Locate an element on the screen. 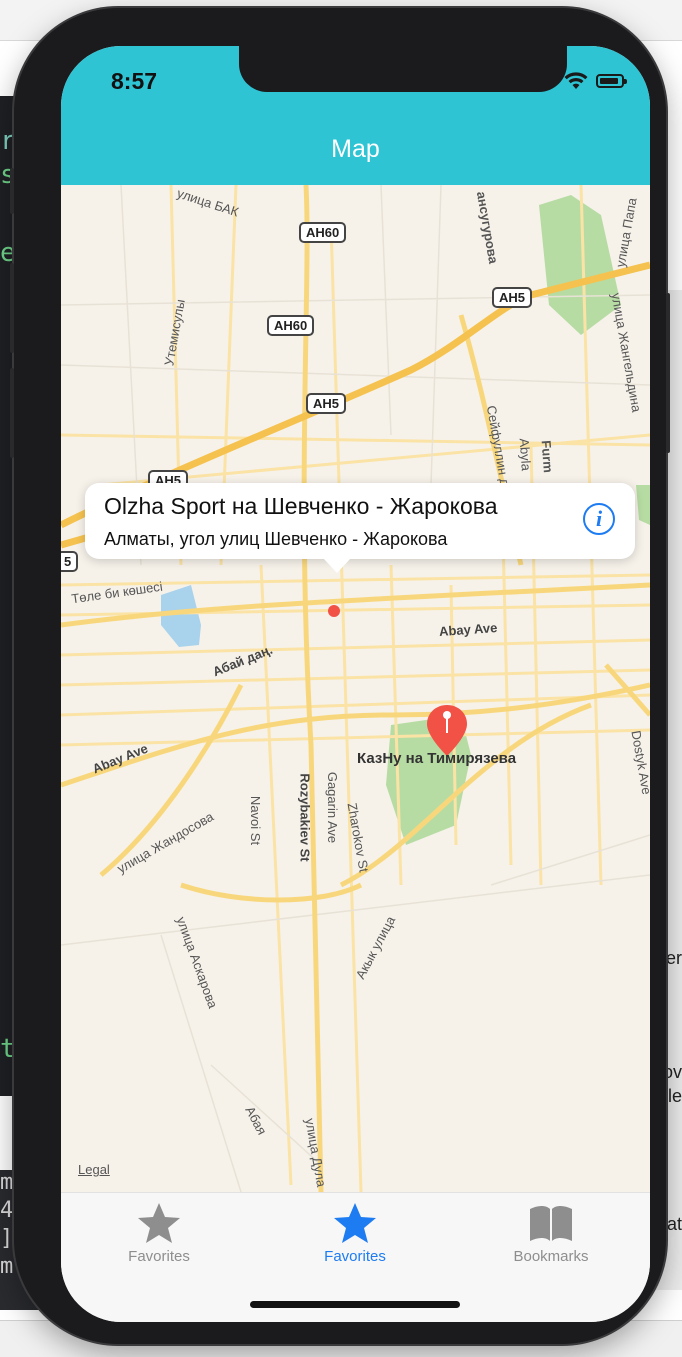 This screenshot has height=1357, width=682. map-pin-head is located at coordinates (447, 715).